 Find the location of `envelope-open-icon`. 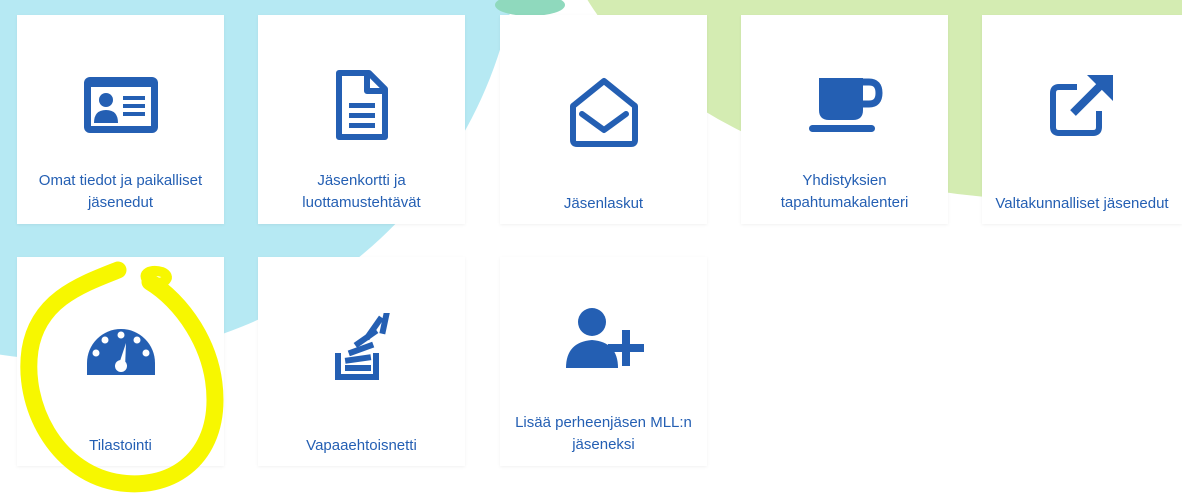

envelope-open-icon is located at coordinates (604, 112).